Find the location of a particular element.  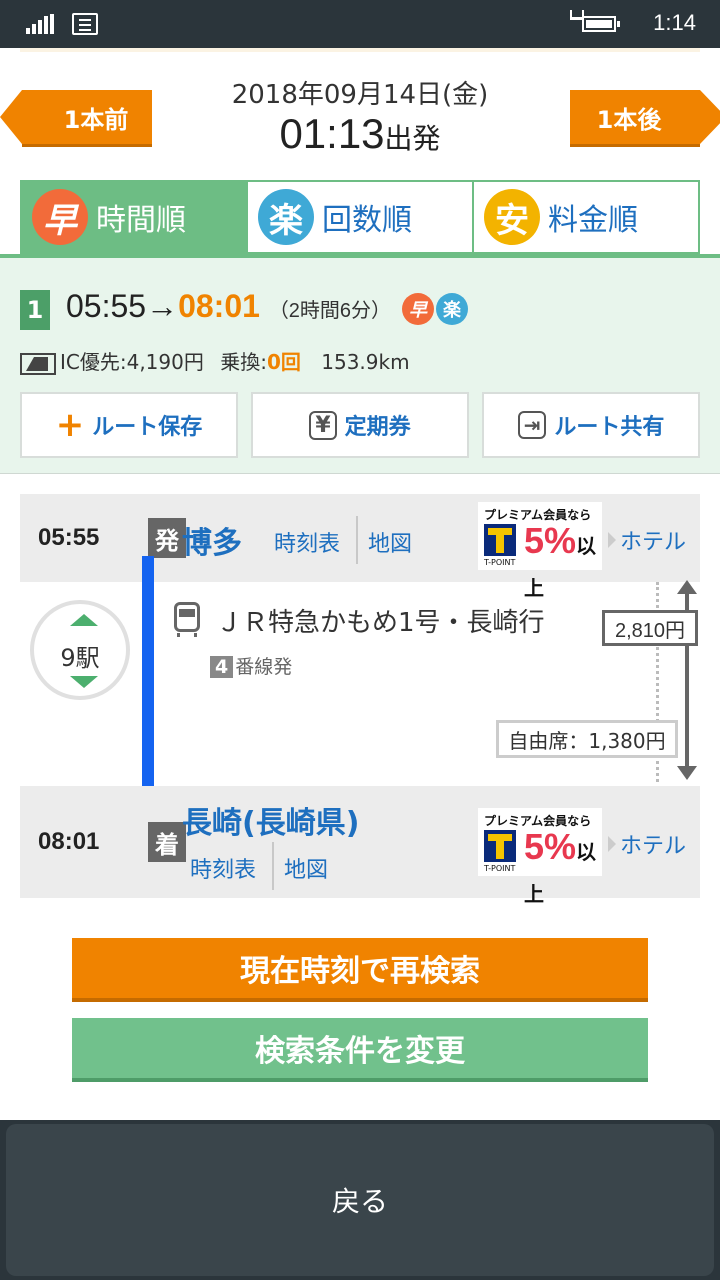

tab-label: 時間順 is located at coordinates (141, 220).